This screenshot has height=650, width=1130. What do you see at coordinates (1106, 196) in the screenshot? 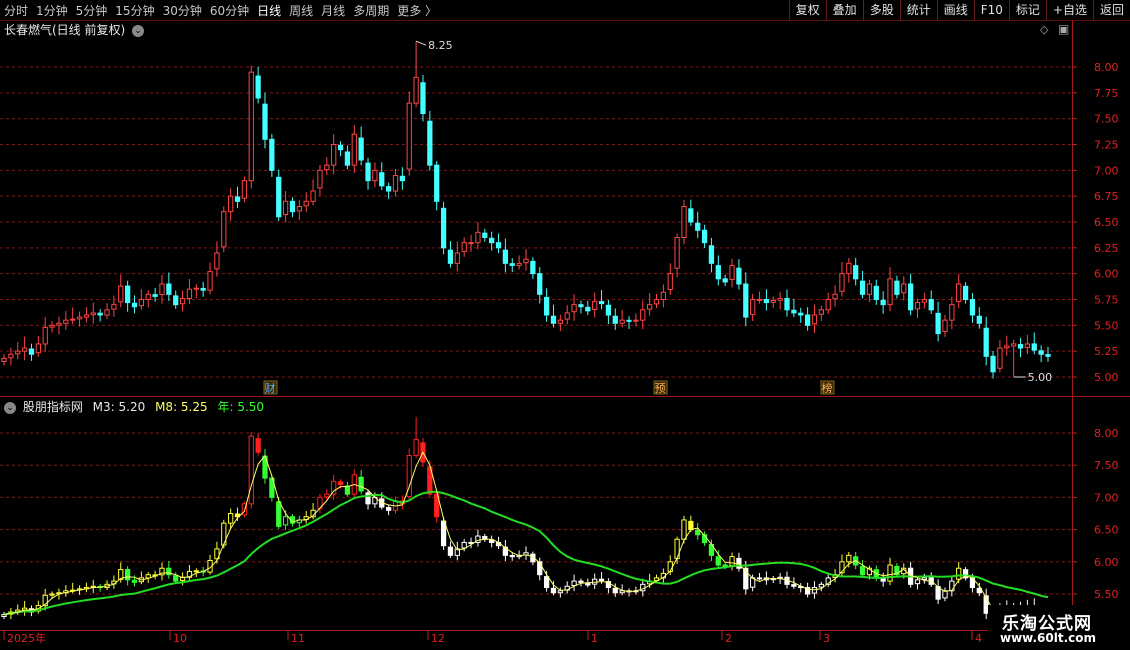
I see `price-tick-label: 6.75` at bounding box center [1106, 196].